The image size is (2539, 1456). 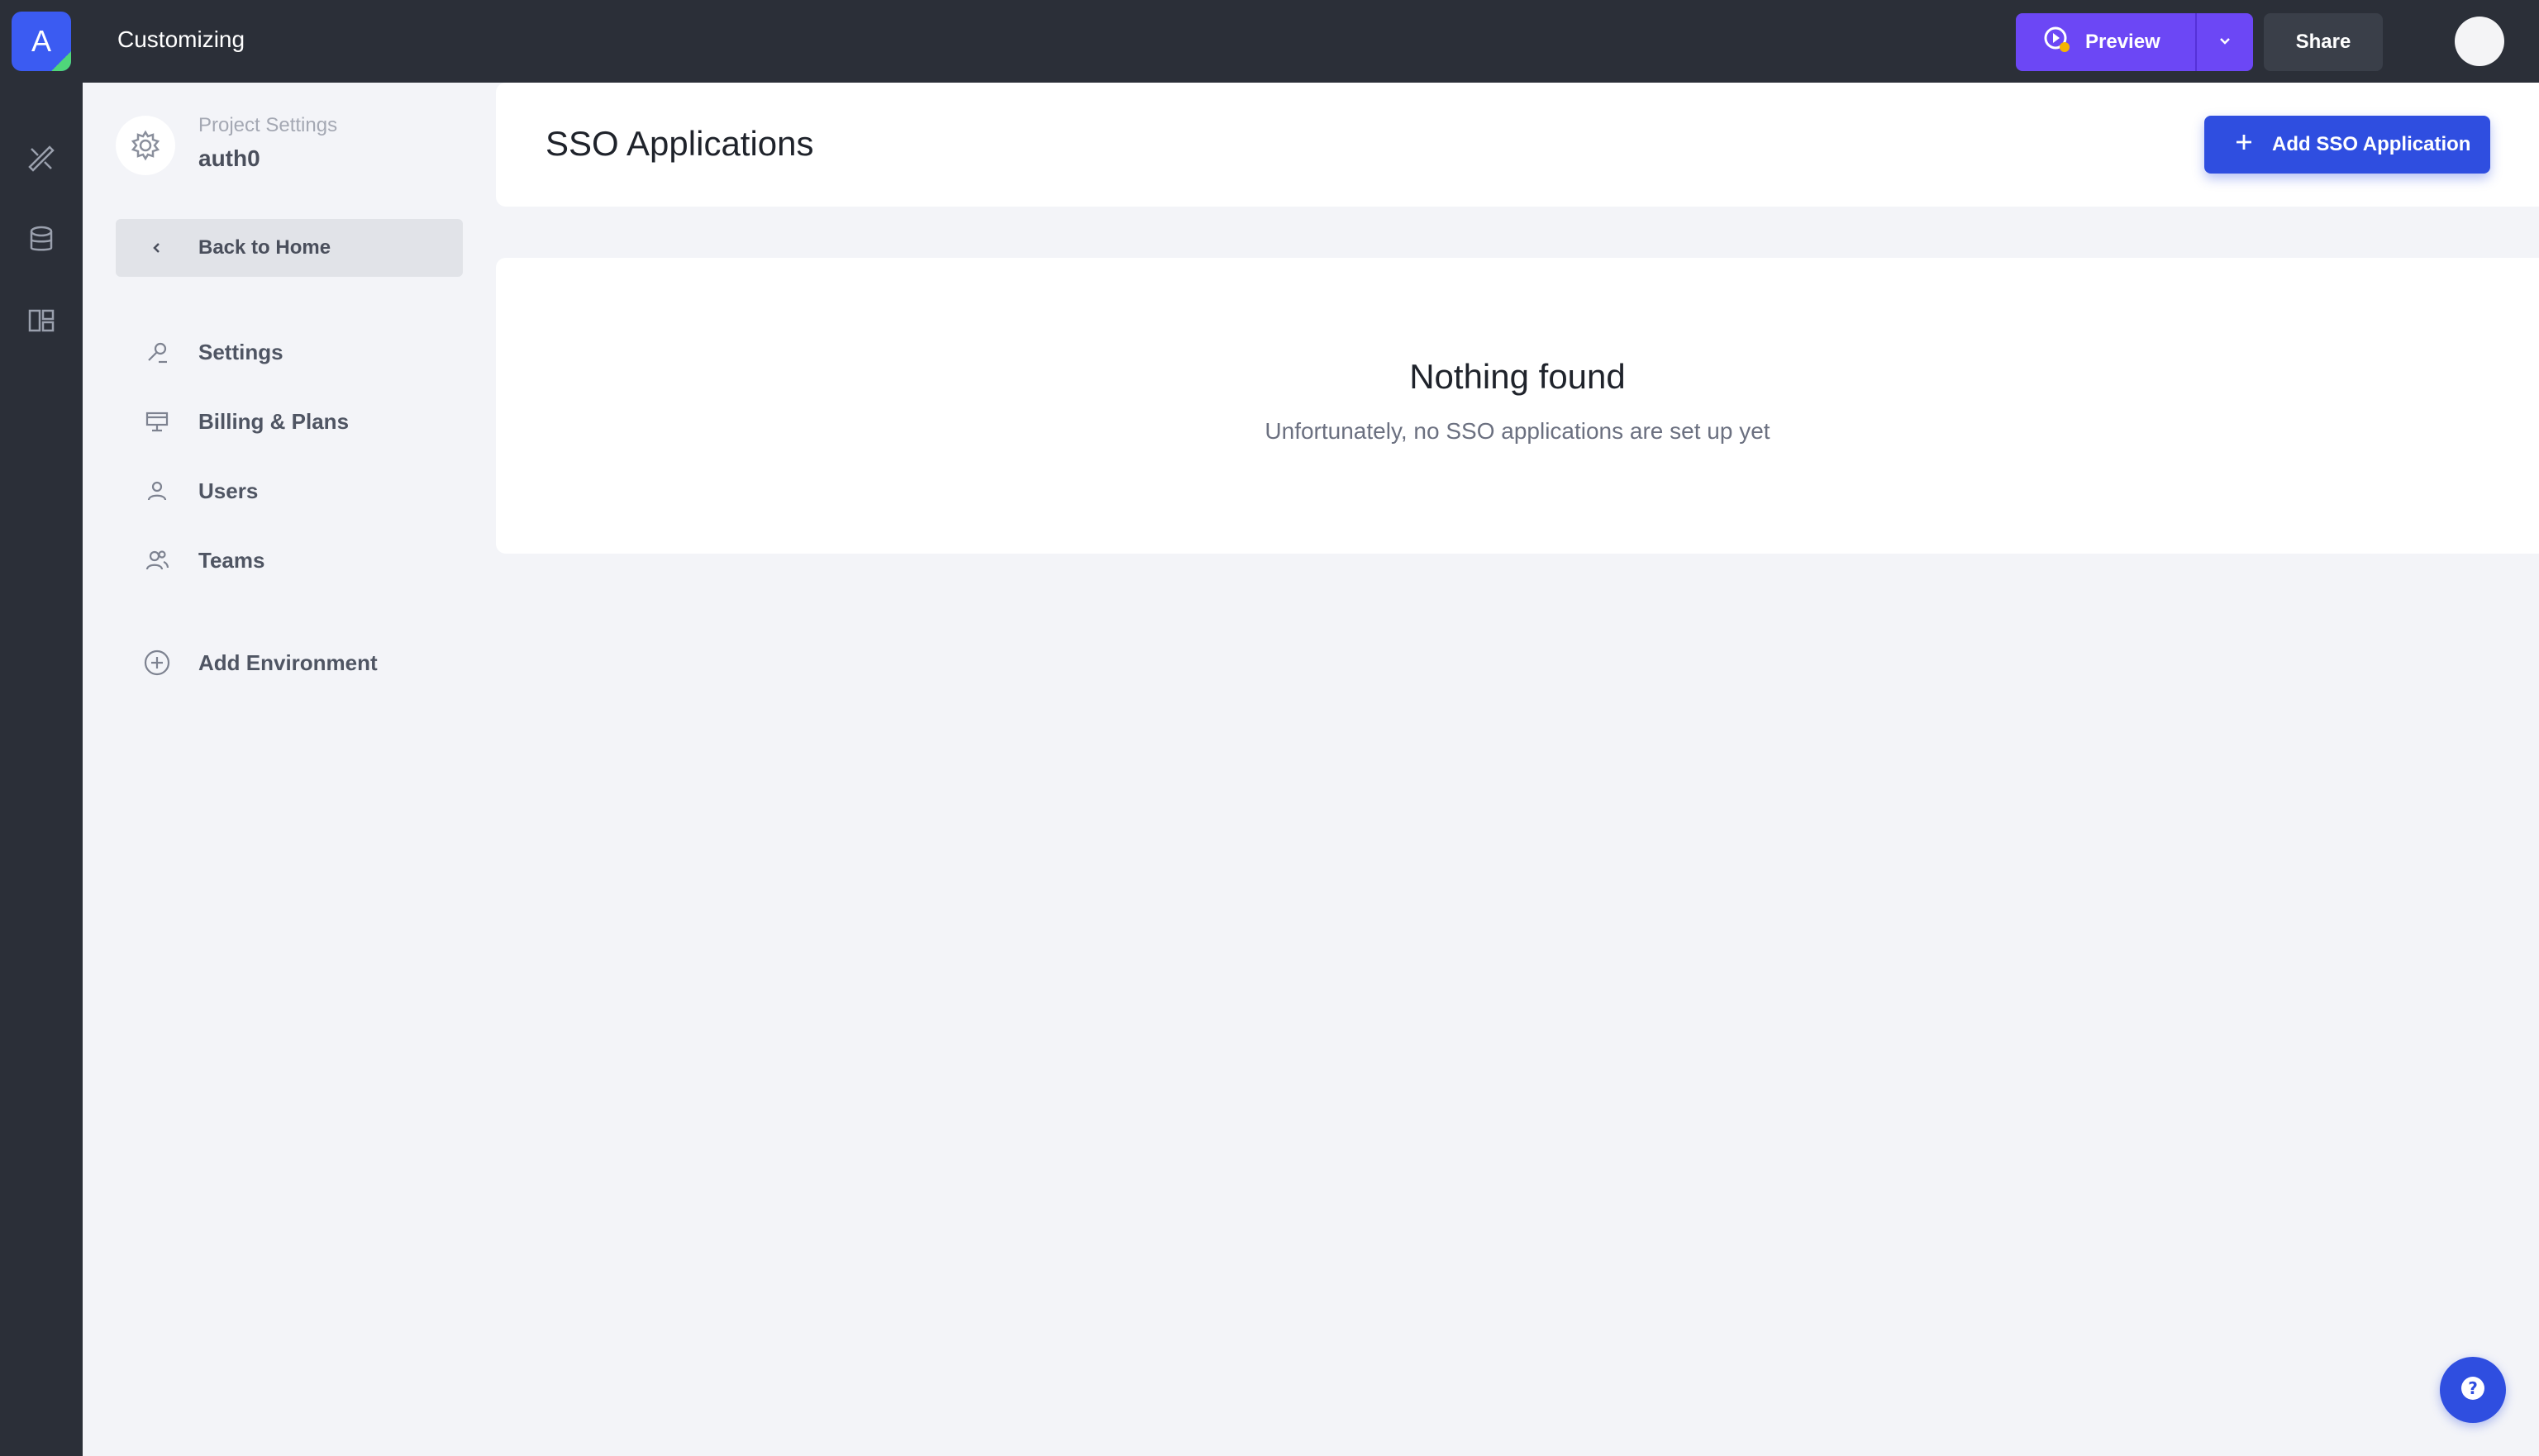 What do you see at coordinates (679, 143) in the screenshot?
I see `page-title: SSO Applications` at bounding box center [679, 143].